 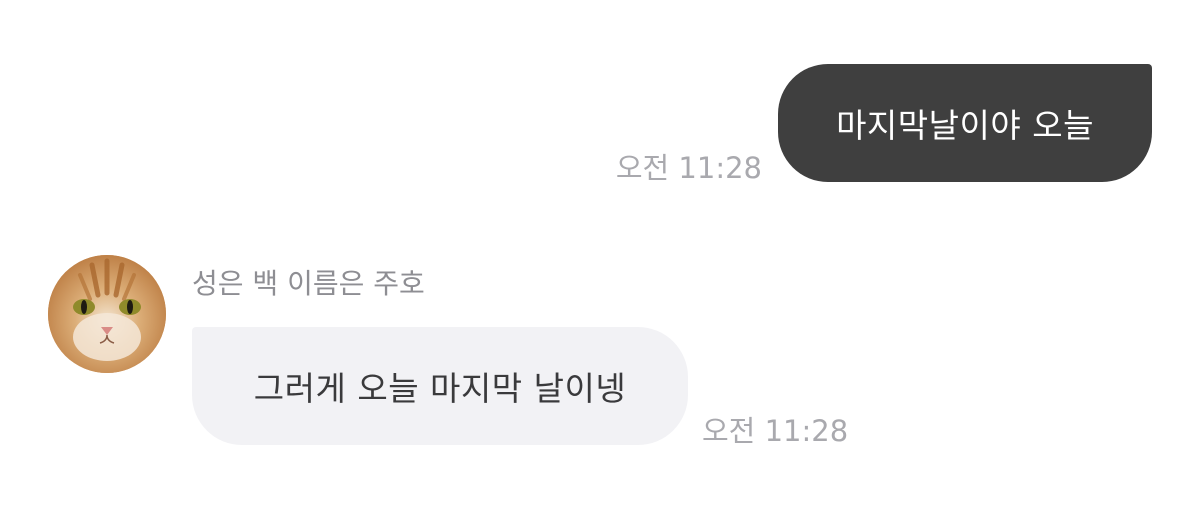 I want to click on sent-message-time: 오전 11:28, so click(x=688, y=168).